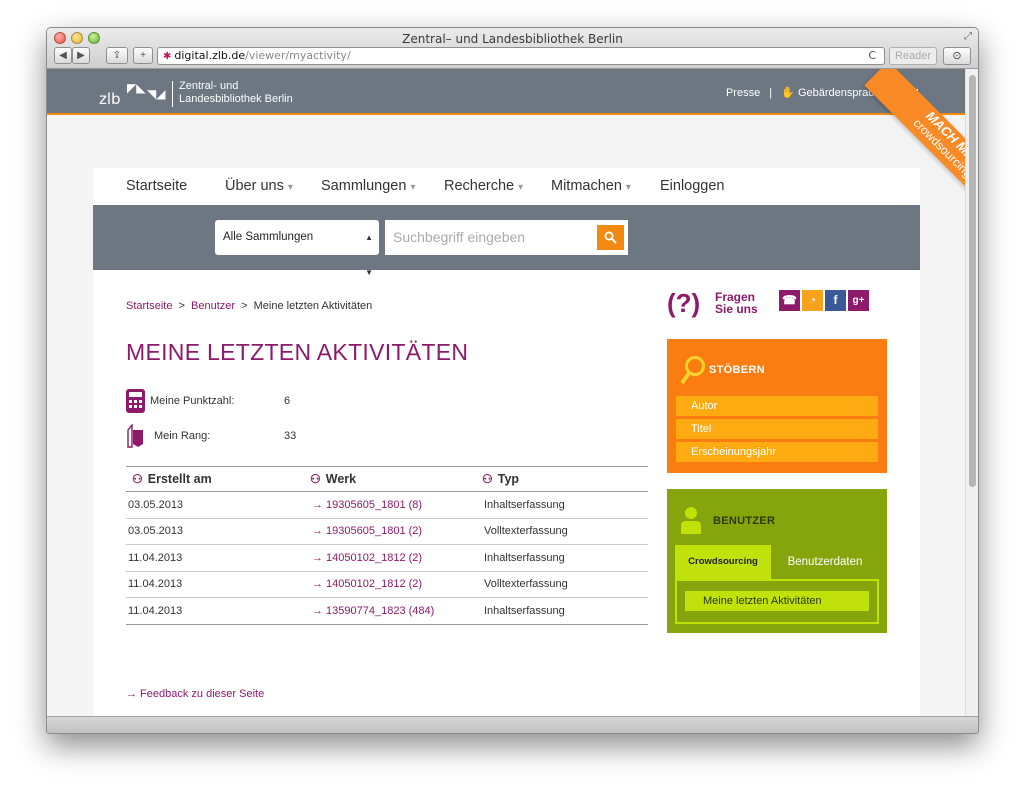 This screenshot has width=1024, height=798. What do you see at coordinates (777, 452) in the screenshot?
I see `browse-link-erscheinungsjahr: Erscheinungsjahr` at bounding box center [777, 452].